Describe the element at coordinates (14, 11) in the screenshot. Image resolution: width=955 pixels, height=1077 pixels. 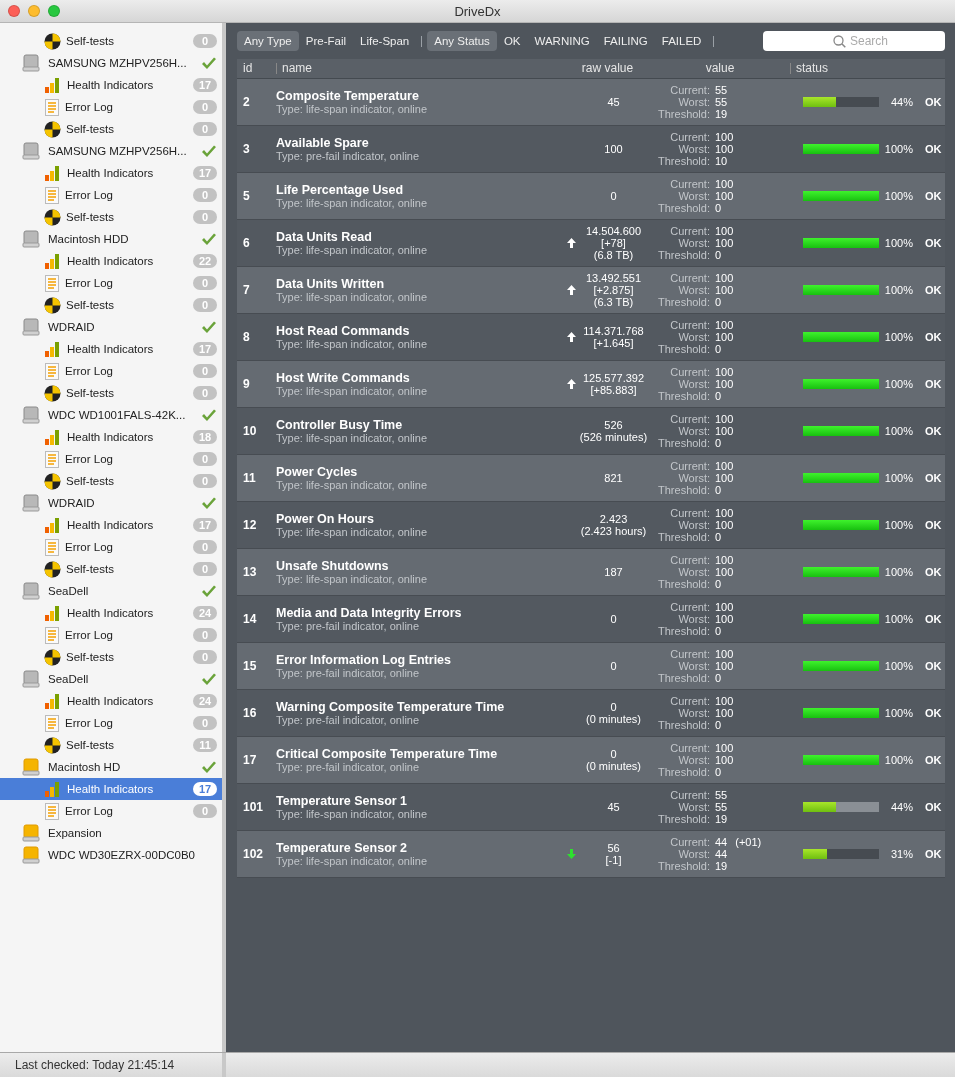
I see `close-button` at that location.